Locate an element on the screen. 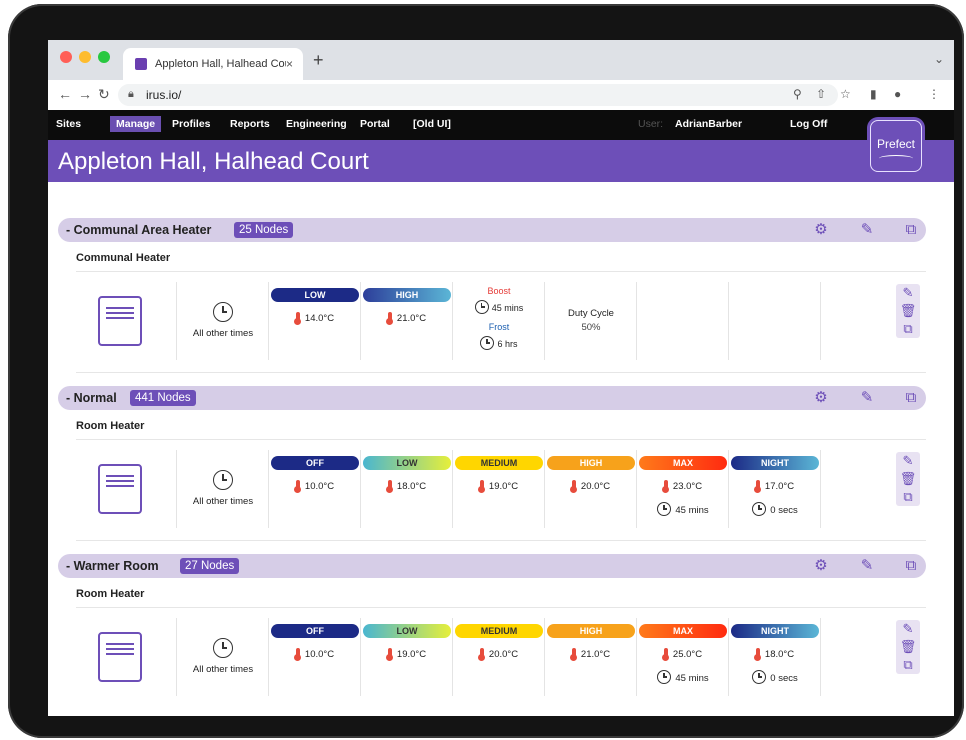 The height and width of the screenshot is (740, 966). section-header: - Normal 441 Nodes ⚙ ✎ ⧉ is located at coordinates (492, 398).